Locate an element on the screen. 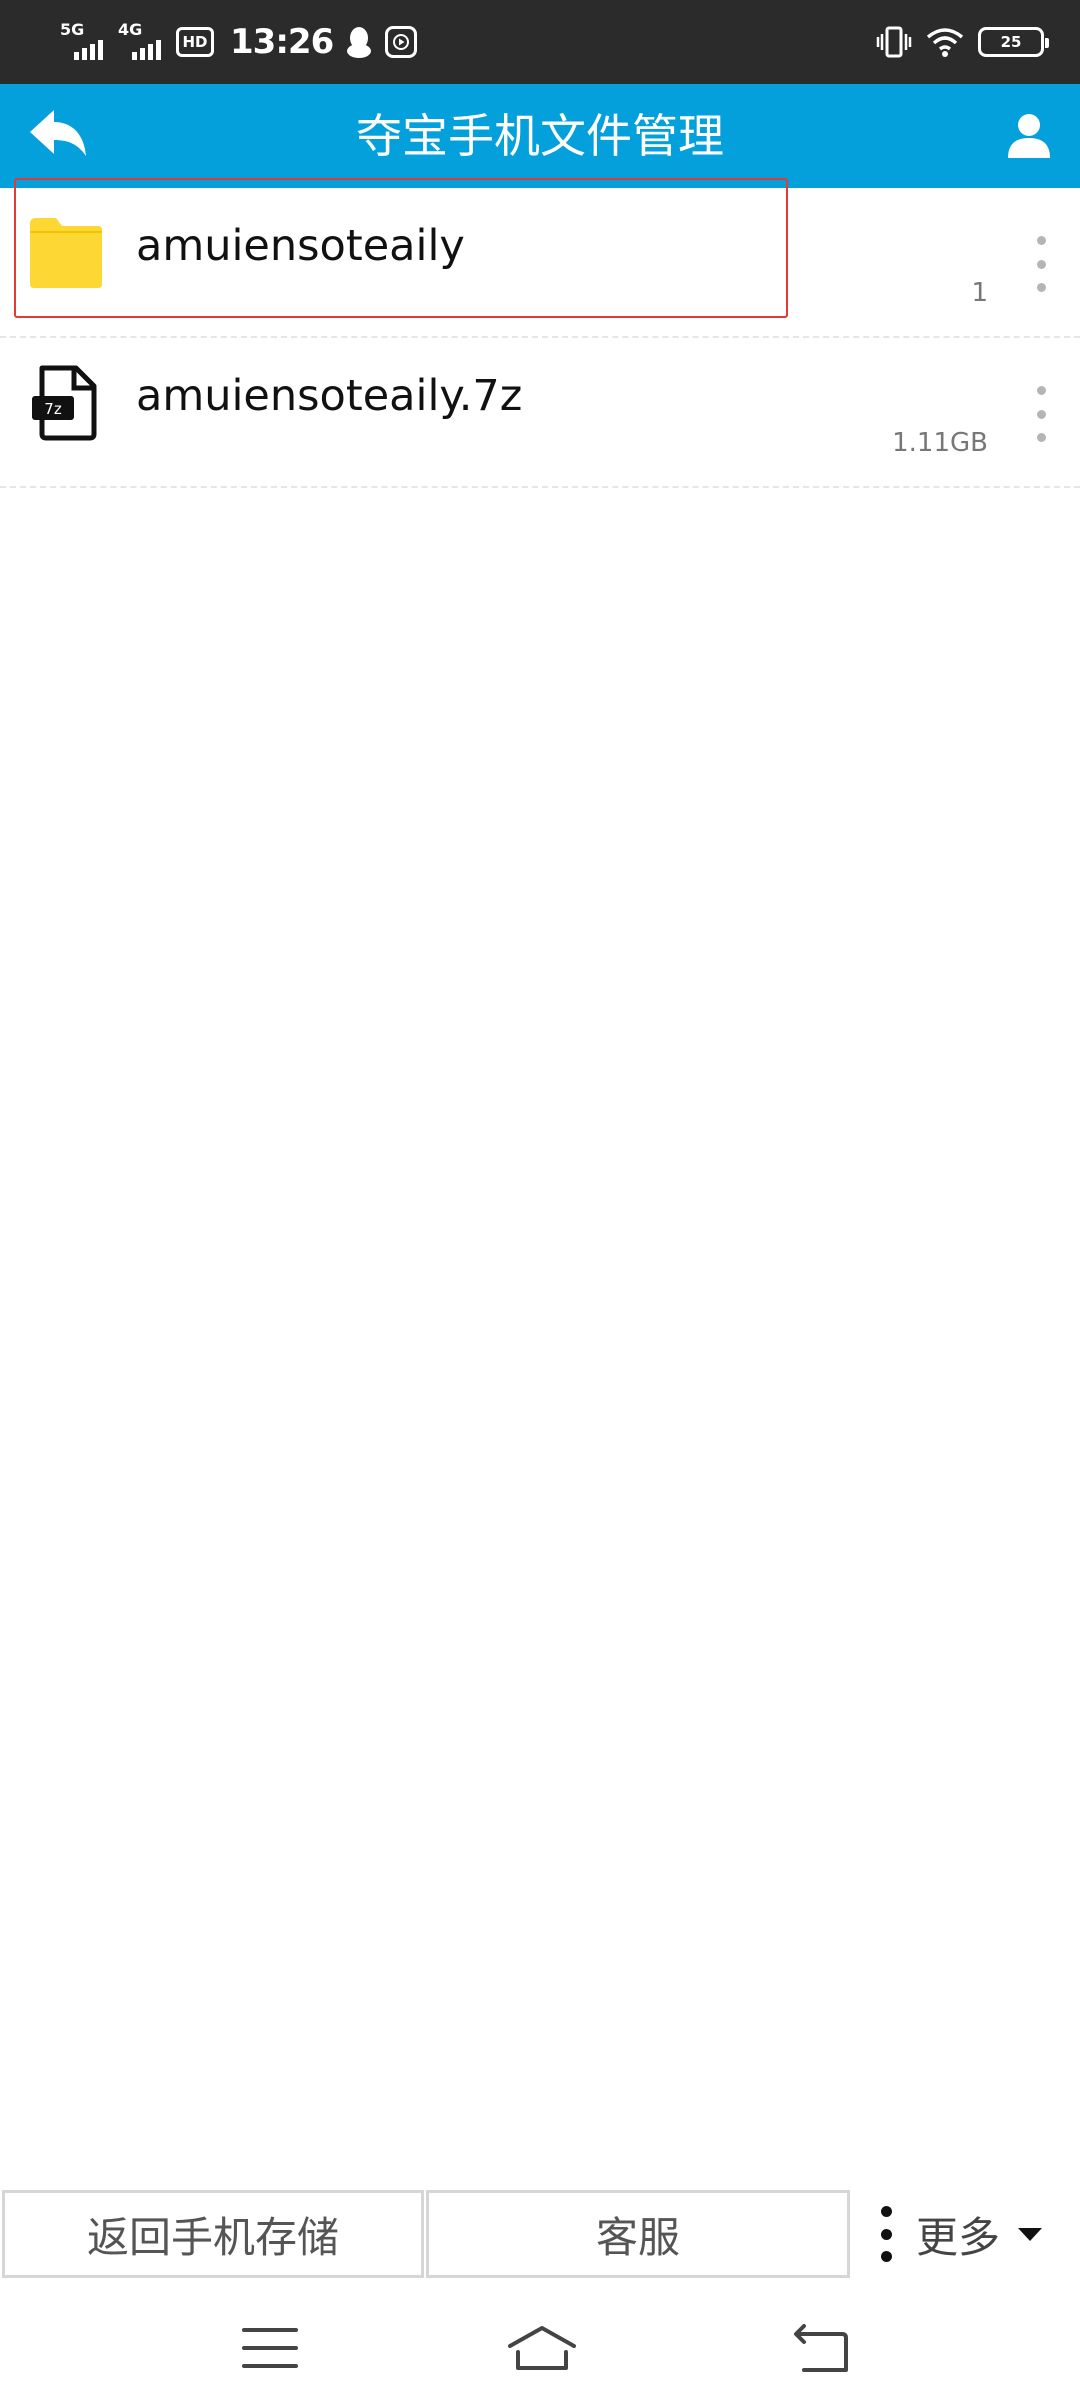 The image size is (1080, 2408). hd-voice-icon: HD is located at coordinates (195, 42).